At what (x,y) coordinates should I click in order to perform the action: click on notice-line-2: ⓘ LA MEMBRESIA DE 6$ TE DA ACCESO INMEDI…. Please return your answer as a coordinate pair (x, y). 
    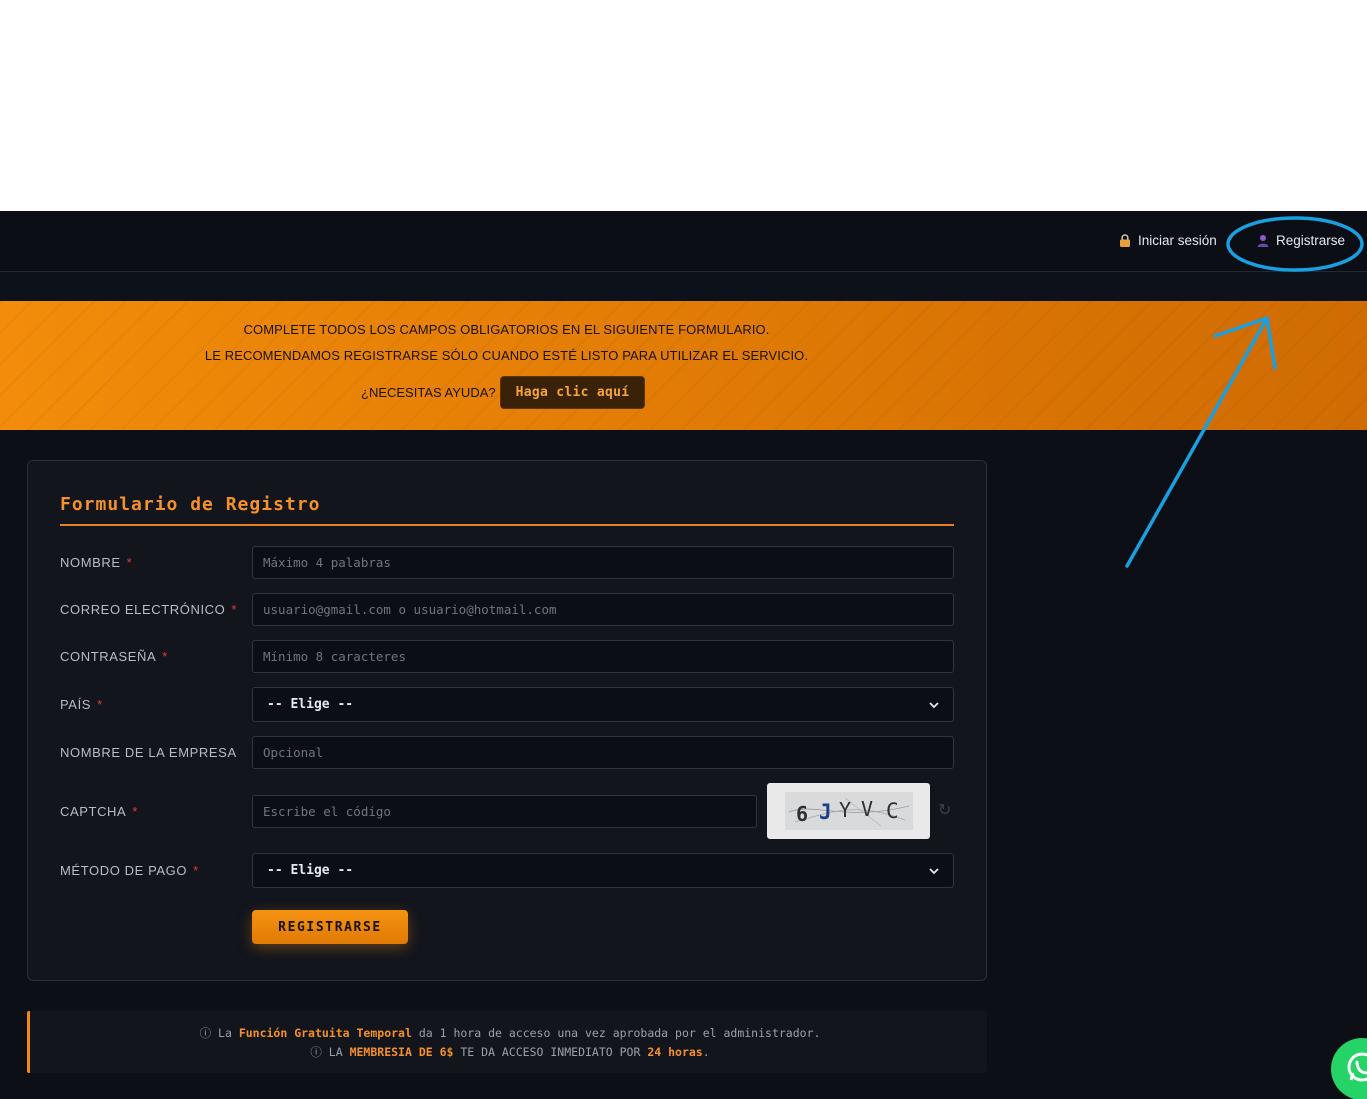
    Looking at the image, I should click on (510, 1052).